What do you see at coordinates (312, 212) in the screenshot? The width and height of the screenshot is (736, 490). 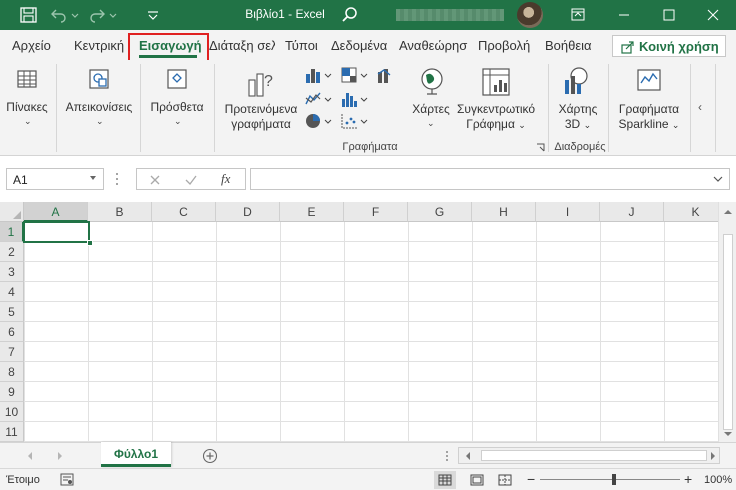 I see `column-header-e: E` at bounding box center [312, 212].